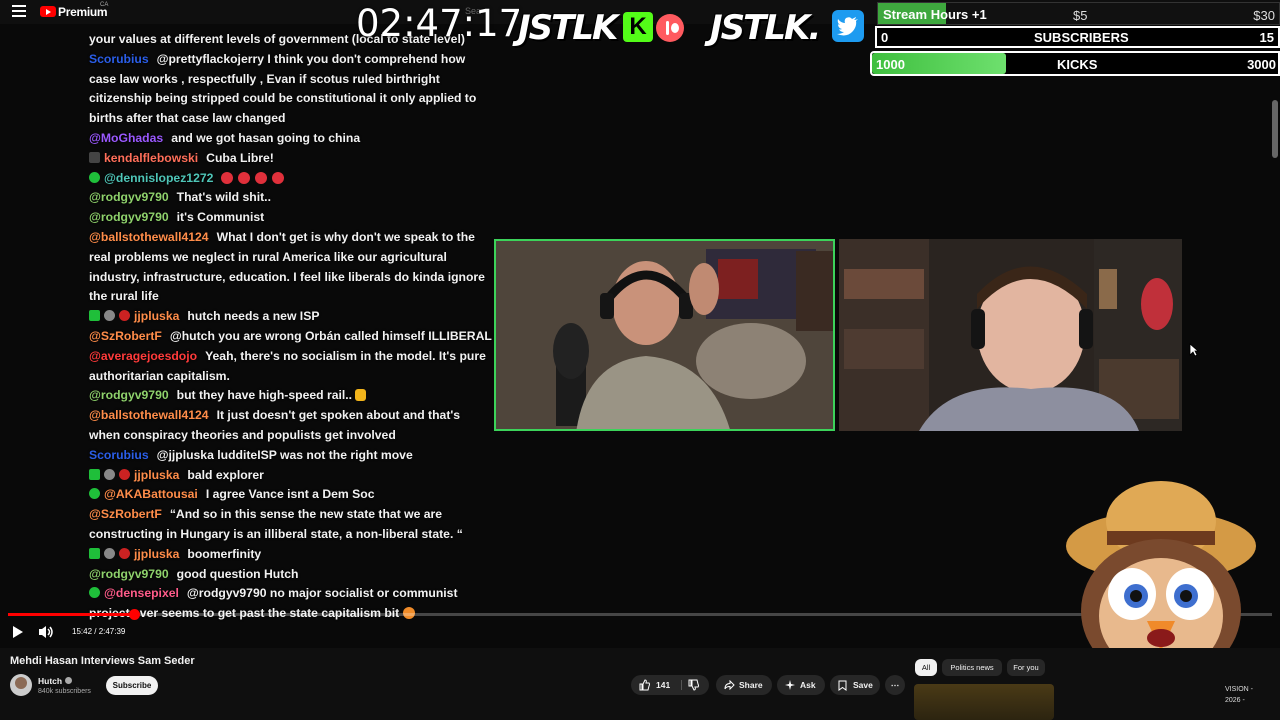  What do you see at coordinates (645, 685) in the screenshot?
I see `like-icon` at bounding box center [645, 685].